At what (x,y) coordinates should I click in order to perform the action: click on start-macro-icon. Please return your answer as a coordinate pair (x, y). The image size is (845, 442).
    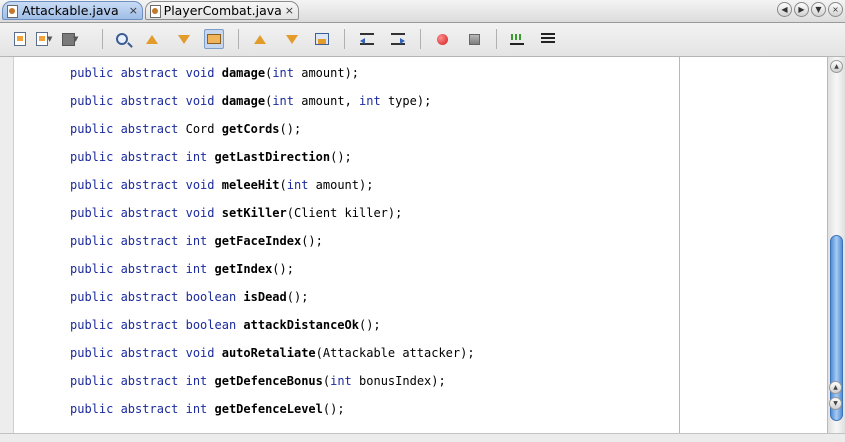
    Looking at the image, I should click on (442, 39).